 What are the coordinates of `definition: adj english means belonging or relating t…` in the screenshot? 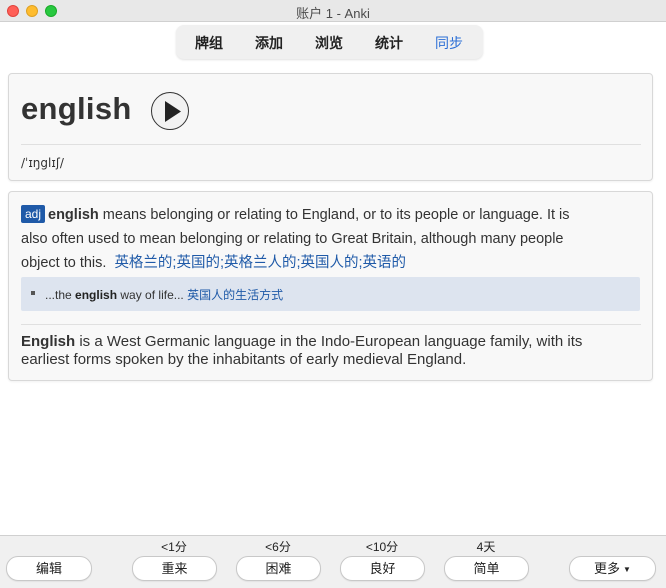 It's located at (330, 239).